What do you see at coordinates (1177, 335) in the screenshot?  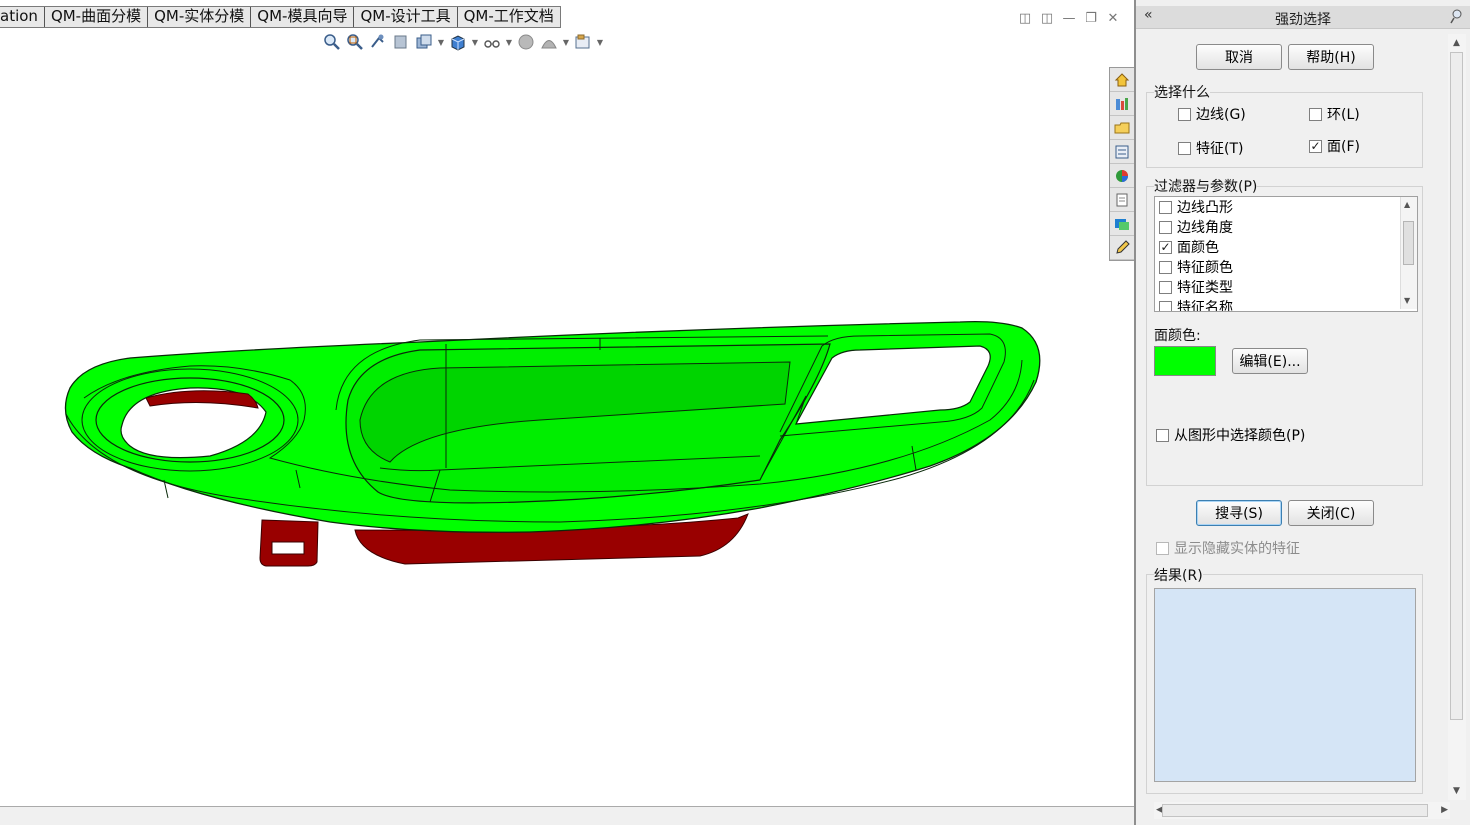 I see `face-color-label: 面颜色:` at bounding box center [1177, 335].